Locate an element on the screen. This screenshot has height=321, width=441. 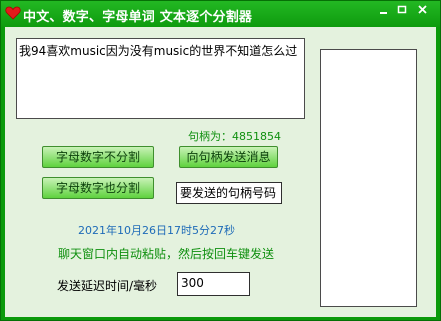
hint-text: 聊天窗口内自动粘贴，然后按回车键发送 is located at coordinates (166, 254).